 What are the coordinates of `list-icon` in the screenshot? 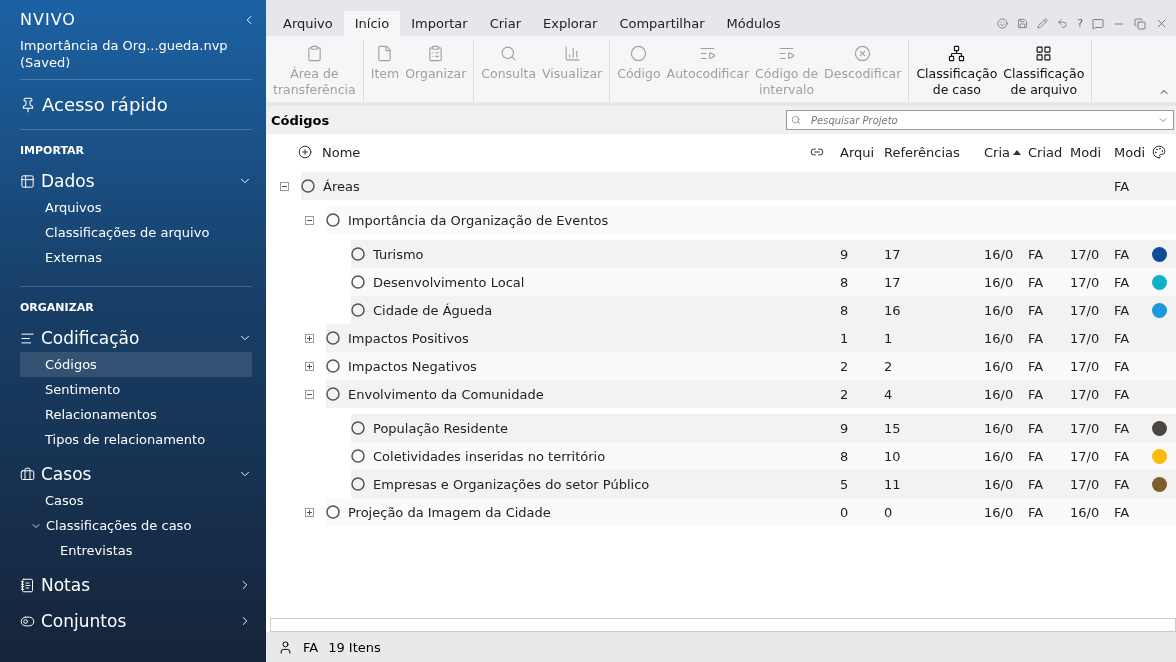 It's located at (436, 53).